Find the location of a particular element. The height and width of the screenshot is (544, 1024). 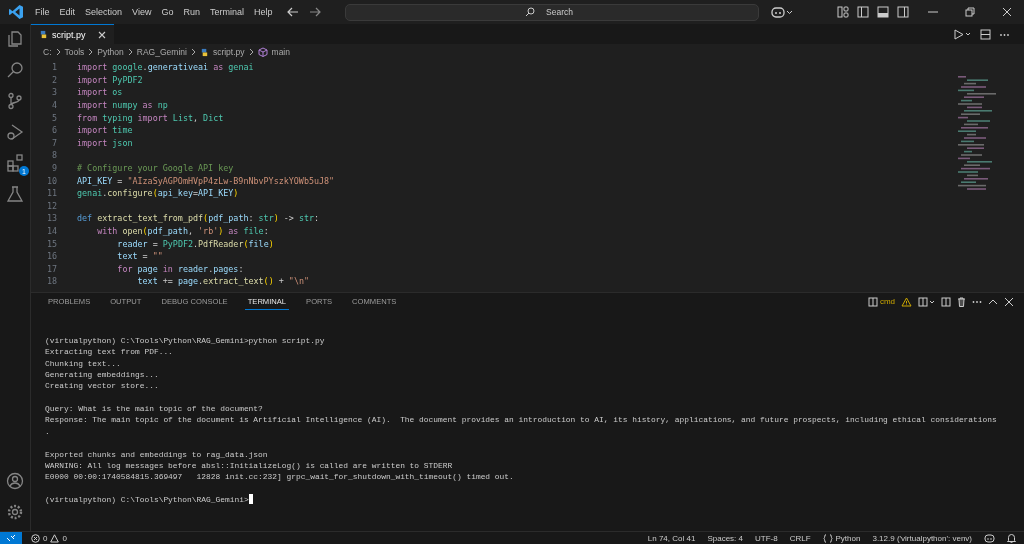

code-line: def extract_text_from_pdf(pdf_path: str) -> str: is located at coordinates (198, 218).